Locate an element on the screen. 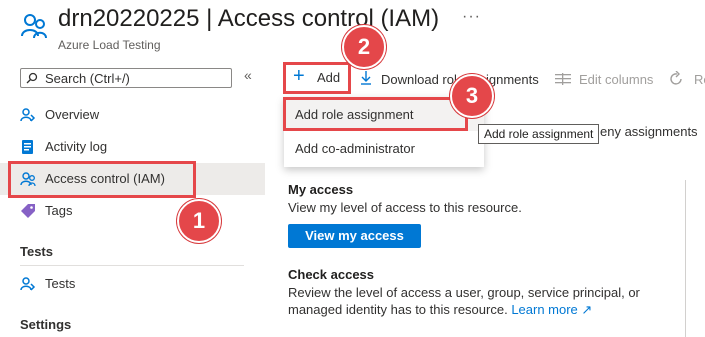 The width and height of the screenshot is (705, 337). my-access-title: My access is located at coordinates (321, 189).